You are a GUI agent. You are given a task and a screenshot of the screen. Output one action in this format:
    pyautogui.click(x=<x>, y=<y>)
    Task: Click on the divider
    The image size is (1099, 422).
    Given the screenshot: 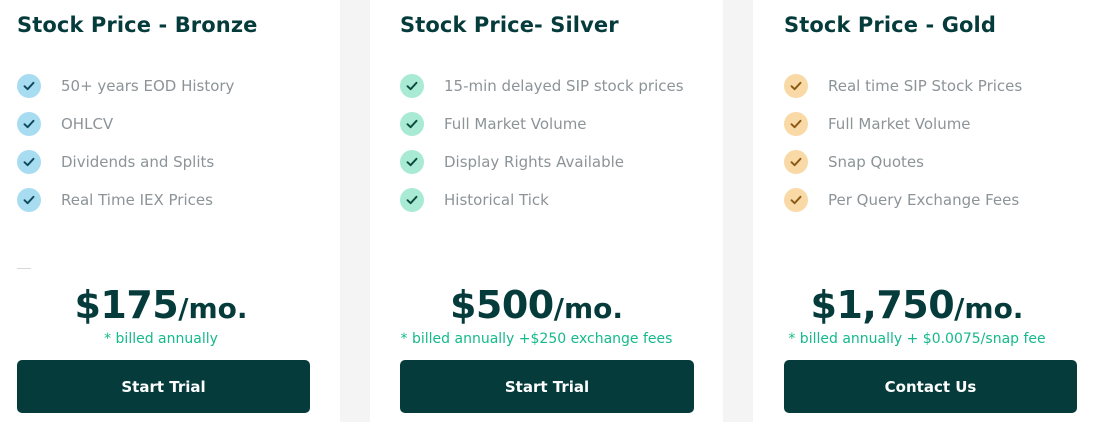 What is the action you would take?
    pyautogui.click(x=24, y=268)
    